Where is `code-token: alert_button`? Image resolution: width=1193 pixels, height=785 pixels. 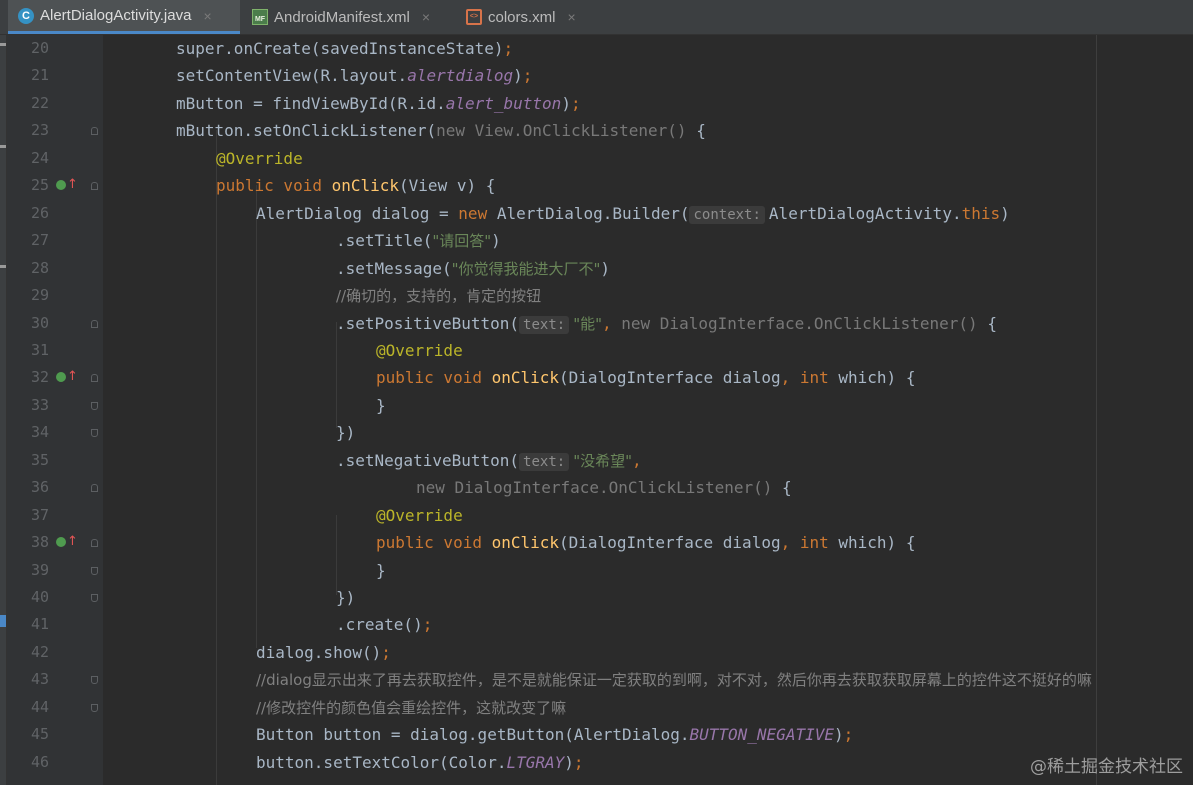
code-token: alert_button is located at coordinates (503, 103).